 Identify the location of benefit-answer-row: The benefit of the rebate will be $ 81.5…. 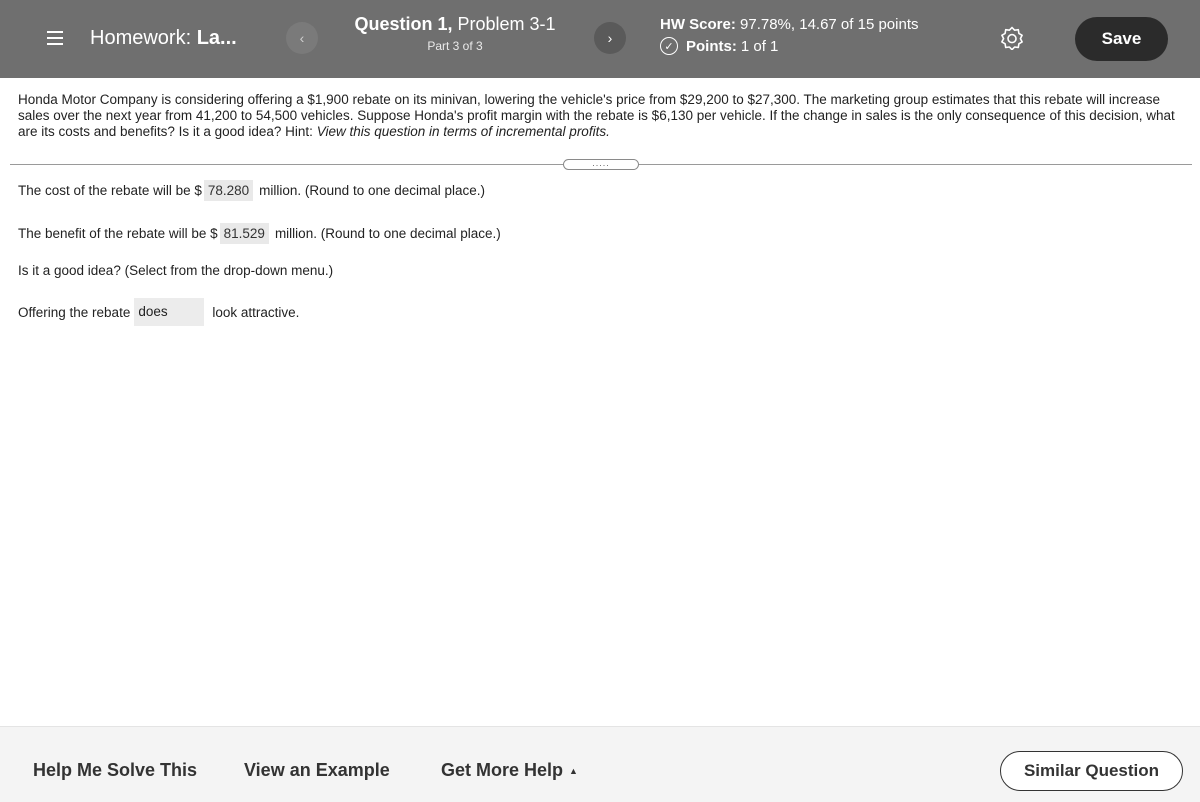
(259, 233).